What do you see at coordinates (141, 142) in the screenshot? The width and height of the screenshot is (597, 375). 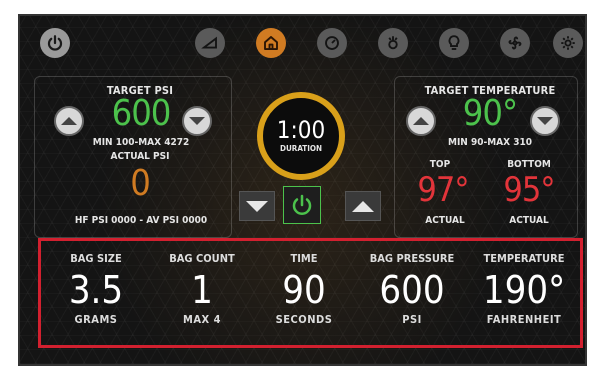 I see `psi-range: MIN 100-MAX 4272` at bounding box center [141, 142].